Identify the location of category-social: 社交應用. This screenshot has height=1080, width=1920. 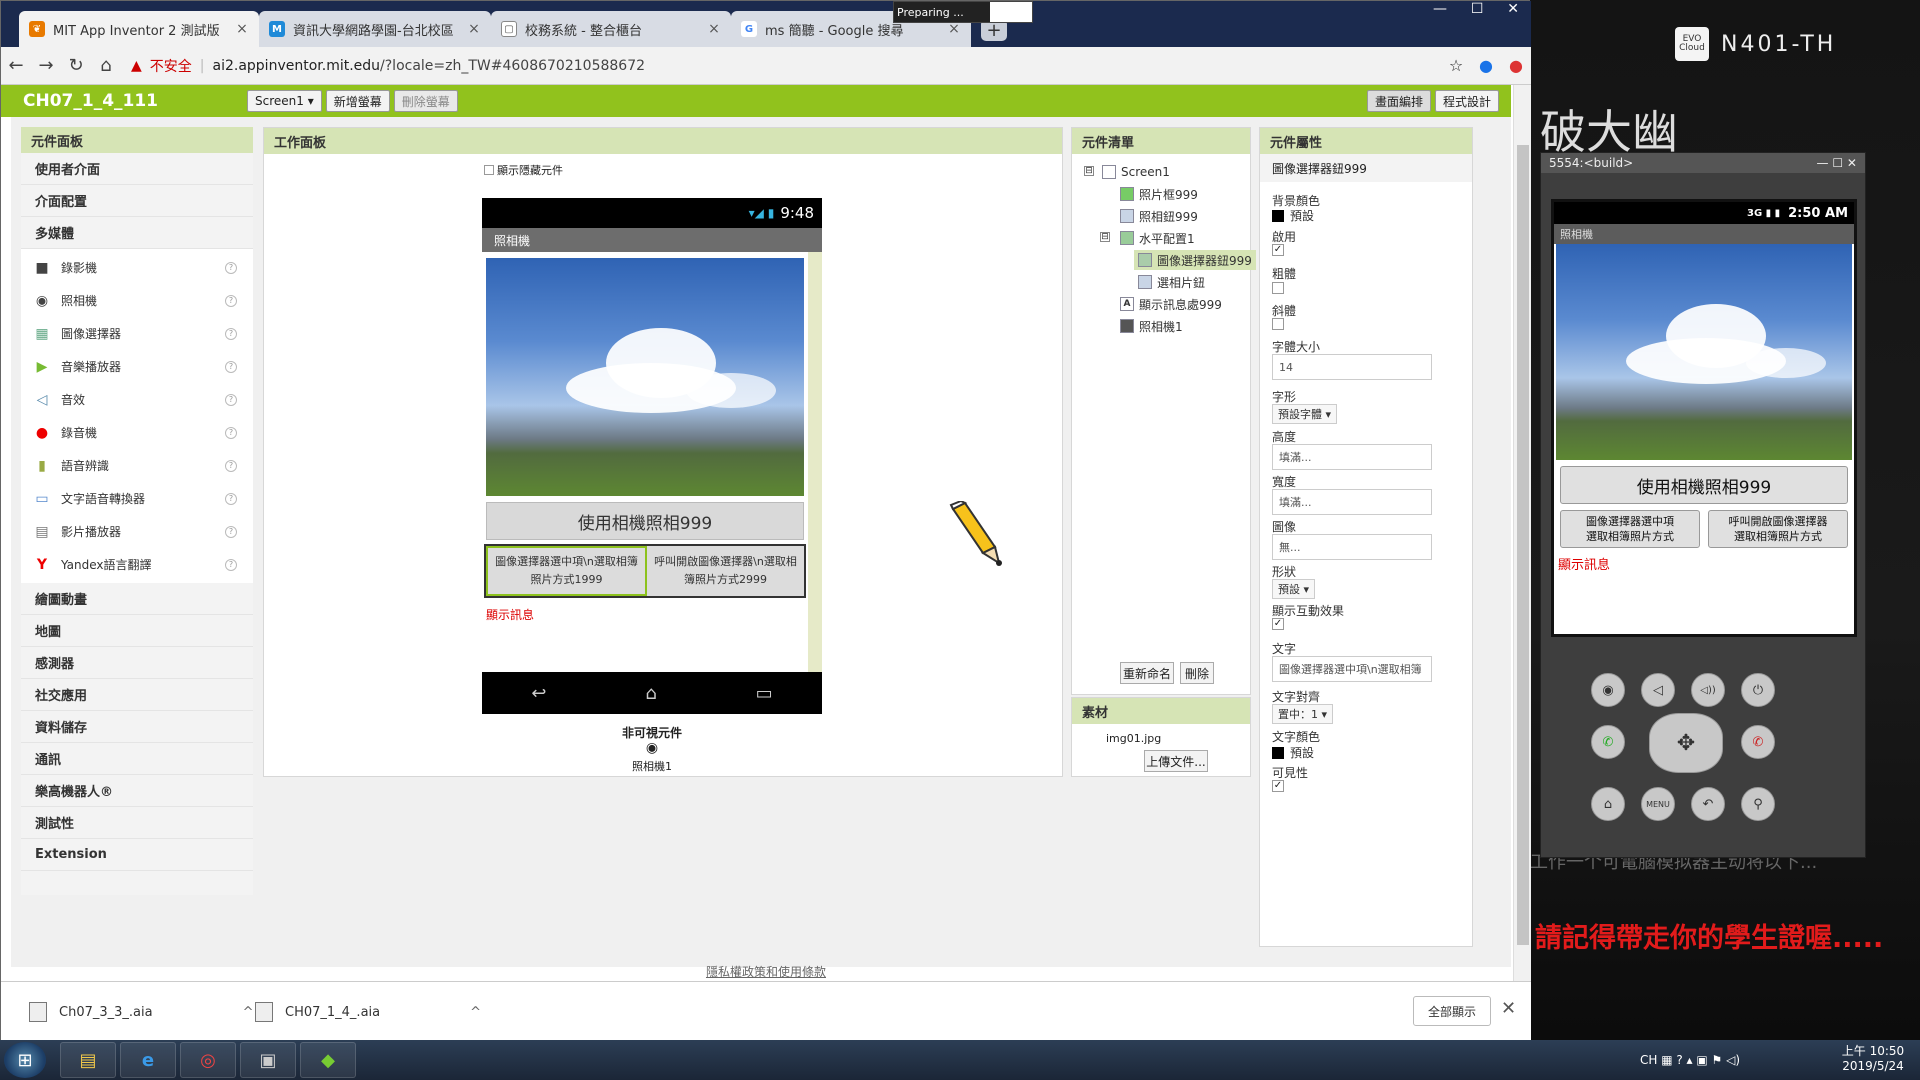
(137, 695).